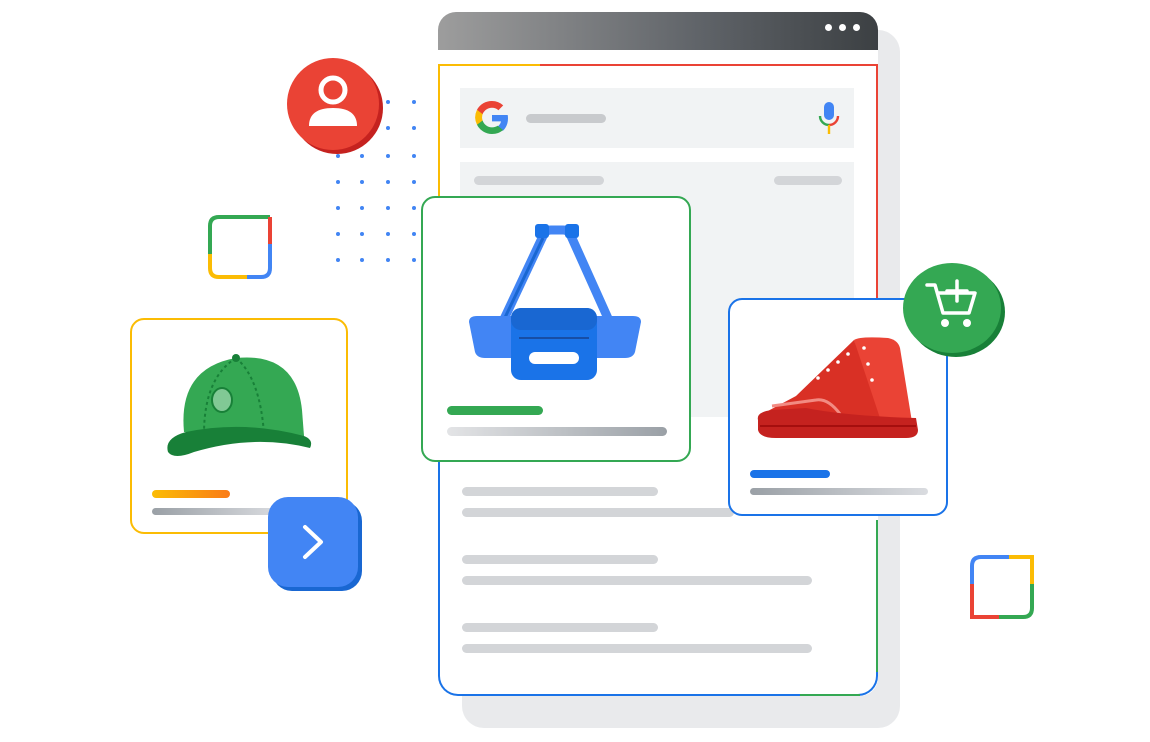 The image size is (1150, 742). Describe the element at coordinates (491, 117) in the screenshot. I see `google-g-logo-icon` at that location.